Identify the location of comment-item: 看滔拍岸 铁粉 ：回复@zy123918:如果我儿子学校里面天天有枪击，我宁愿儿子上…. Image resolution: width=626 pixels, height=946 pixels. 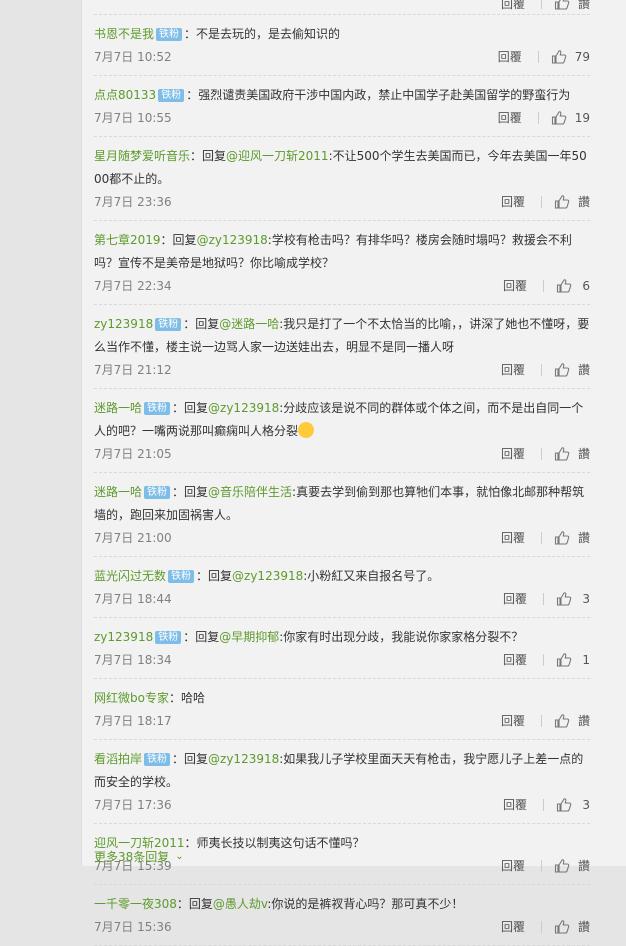
(342, 782).